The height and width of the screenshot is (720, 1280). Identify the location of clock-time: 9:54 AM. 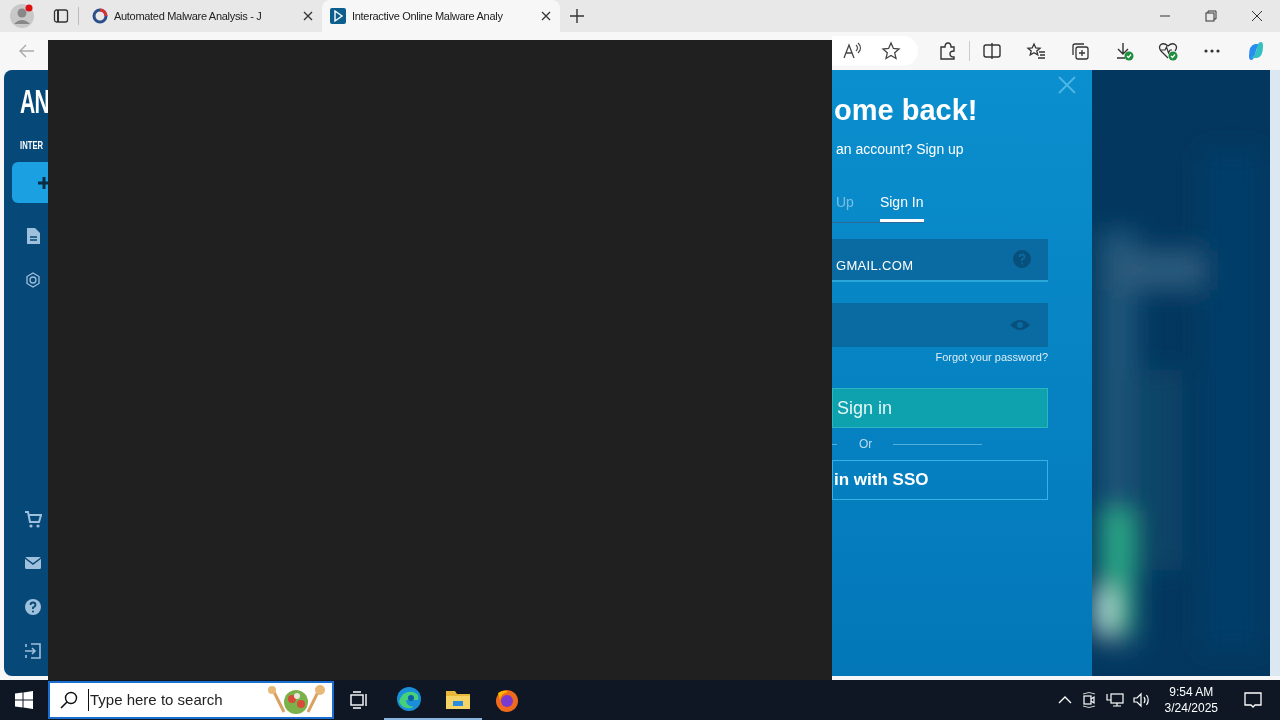
(1191, 692).